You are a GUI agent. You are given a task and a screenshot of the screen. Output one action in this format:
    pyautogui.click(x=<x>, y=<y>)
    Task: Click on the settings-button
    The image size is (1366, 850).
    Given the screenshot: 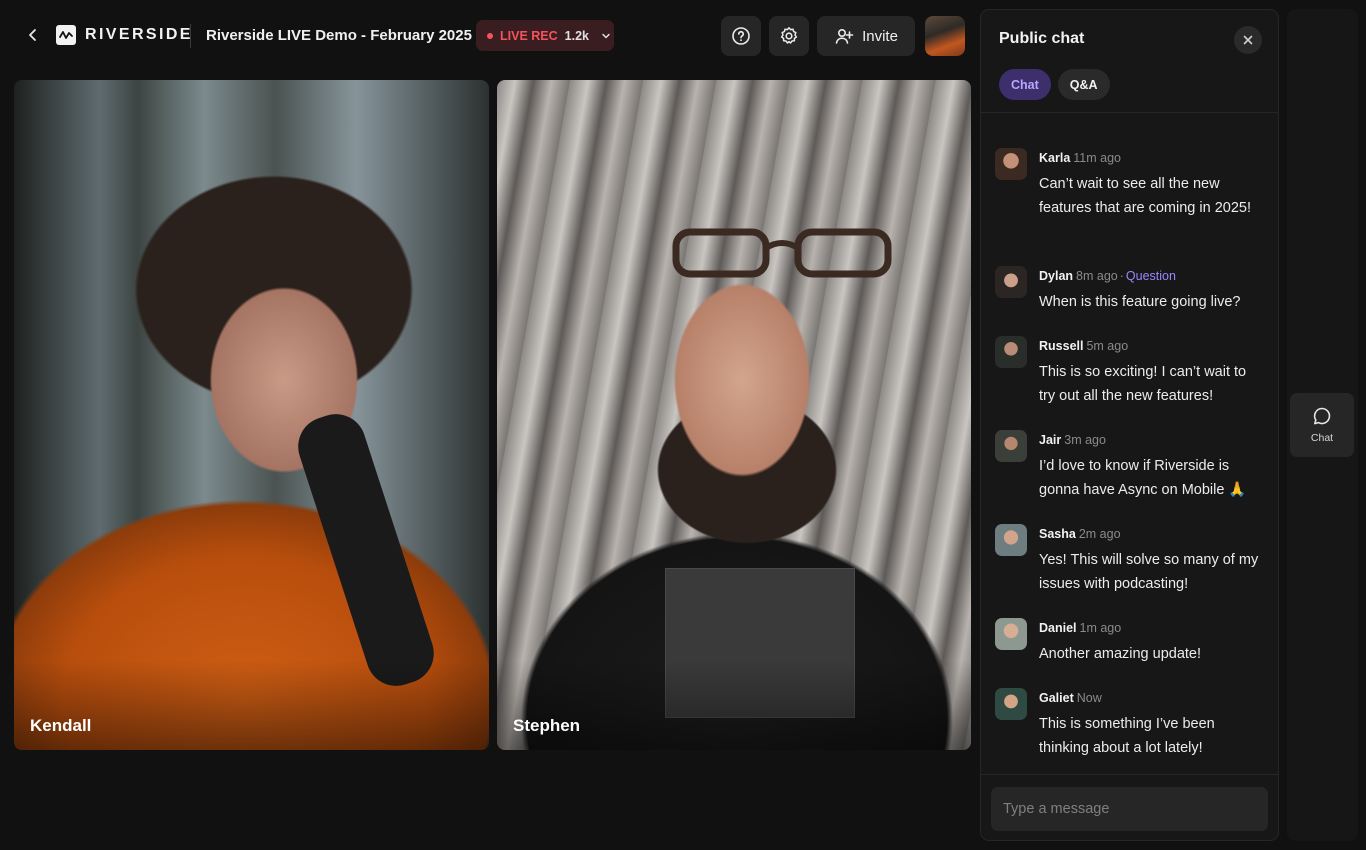 What is the action you would take?
    pyautogui.click(x=789, y=36)
    